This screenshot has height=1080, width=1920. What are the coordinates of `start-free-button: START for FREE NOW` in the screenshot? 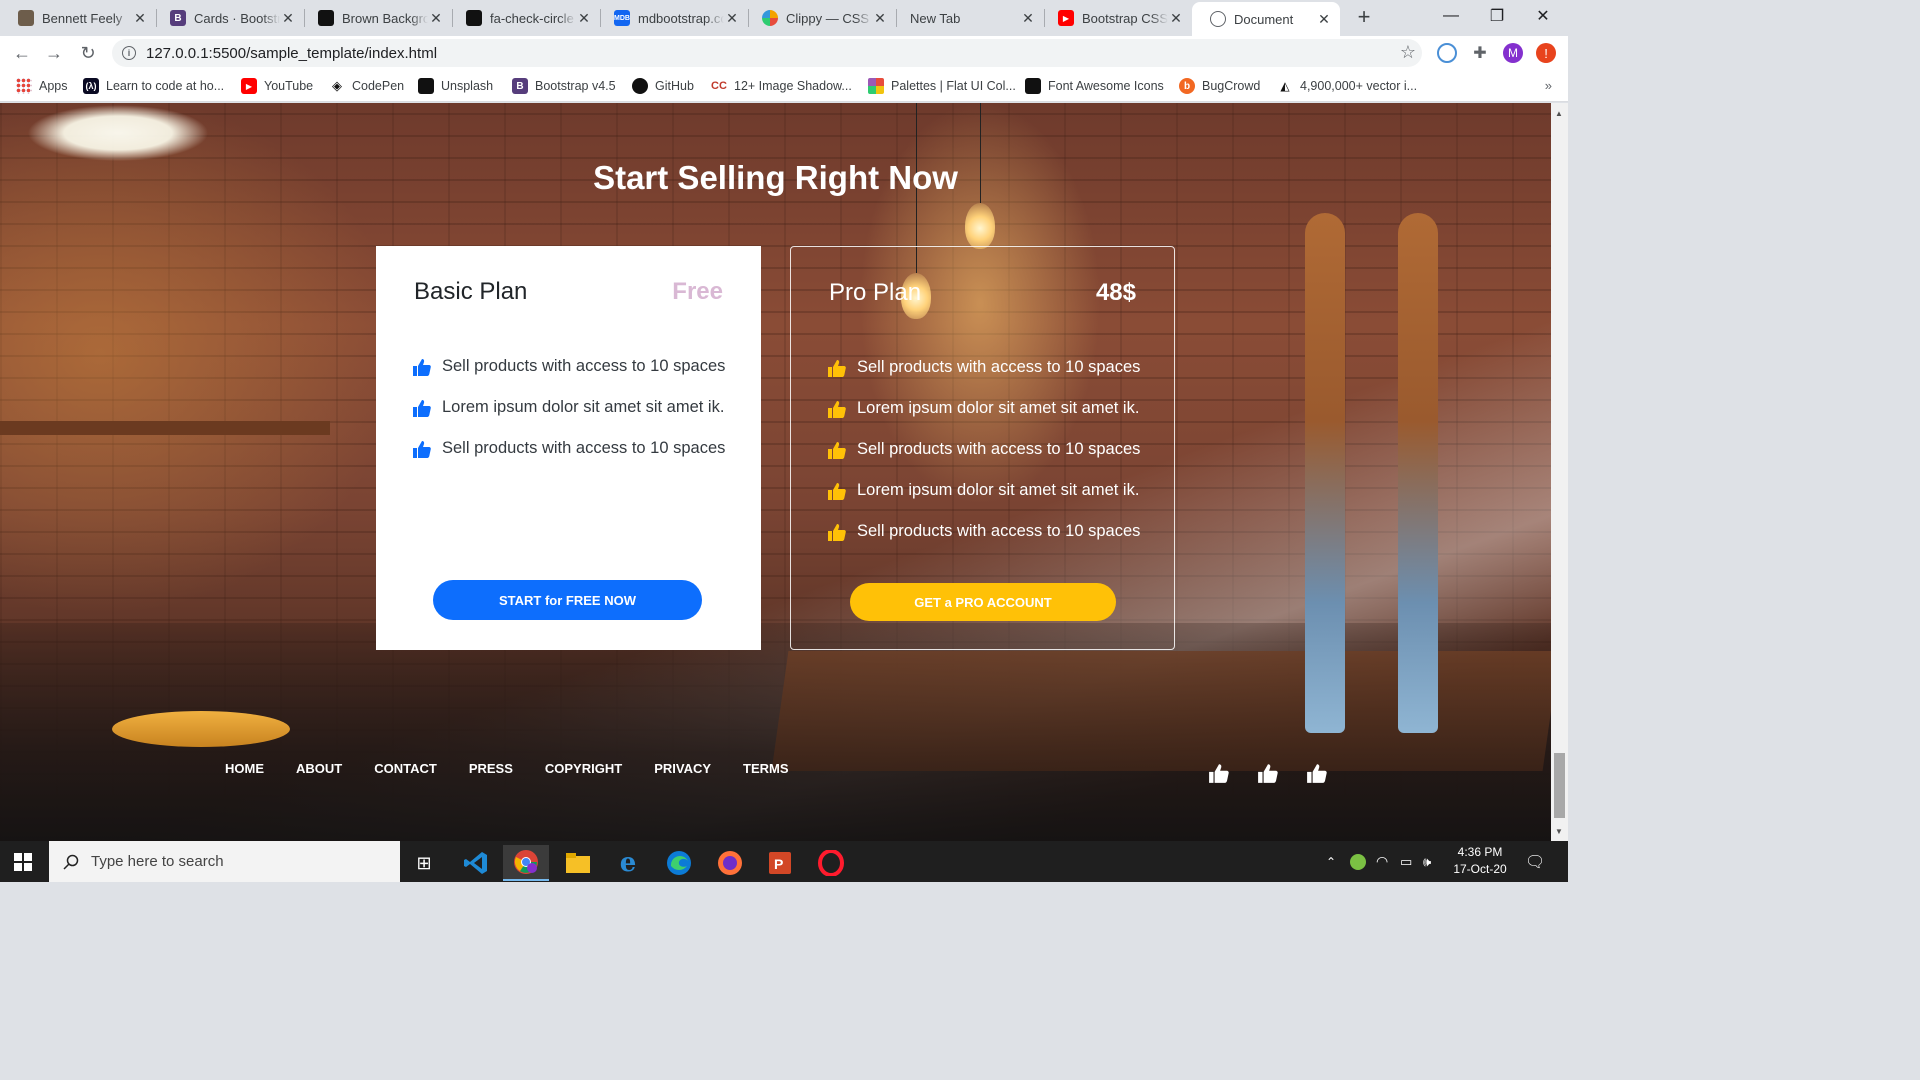 It's located at (567, 600).